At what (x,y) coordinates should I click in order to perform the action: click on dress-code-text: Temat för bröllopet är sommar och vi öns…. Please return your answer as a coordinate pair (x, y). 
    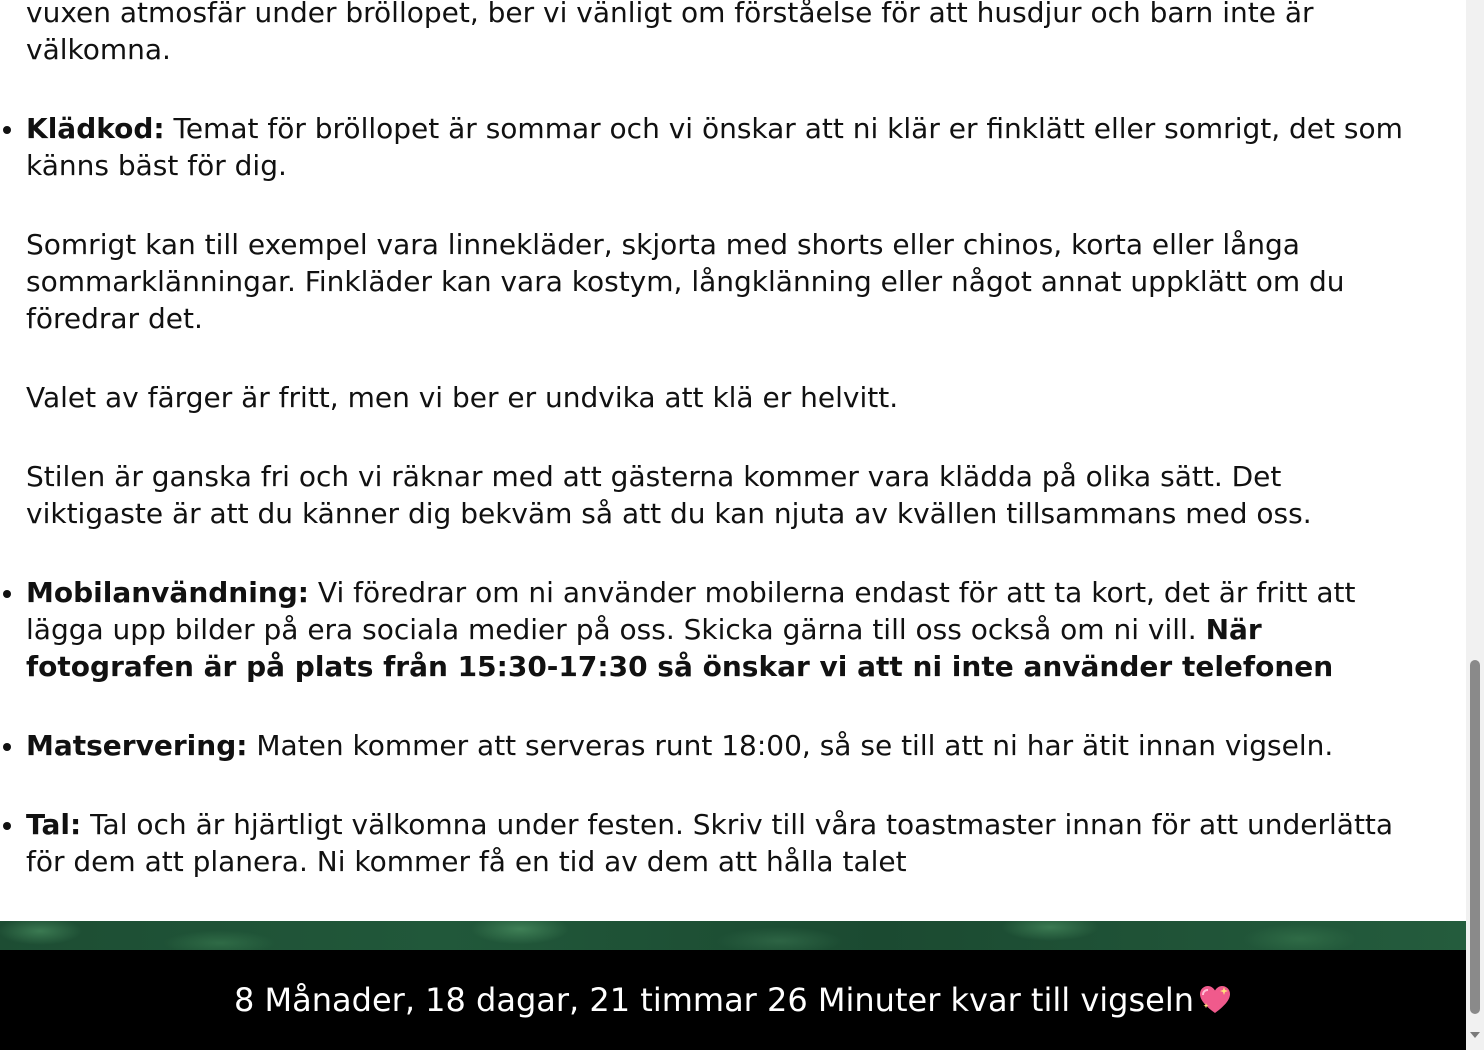
    Looking at the image, I should click on (714, 147).